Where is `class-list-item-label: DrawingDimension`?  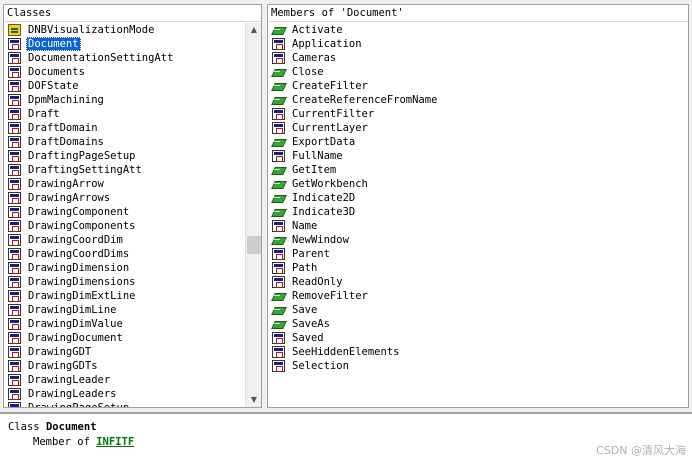
class-list-item-label: DrawingDimension is located at coordinates (79, 268).